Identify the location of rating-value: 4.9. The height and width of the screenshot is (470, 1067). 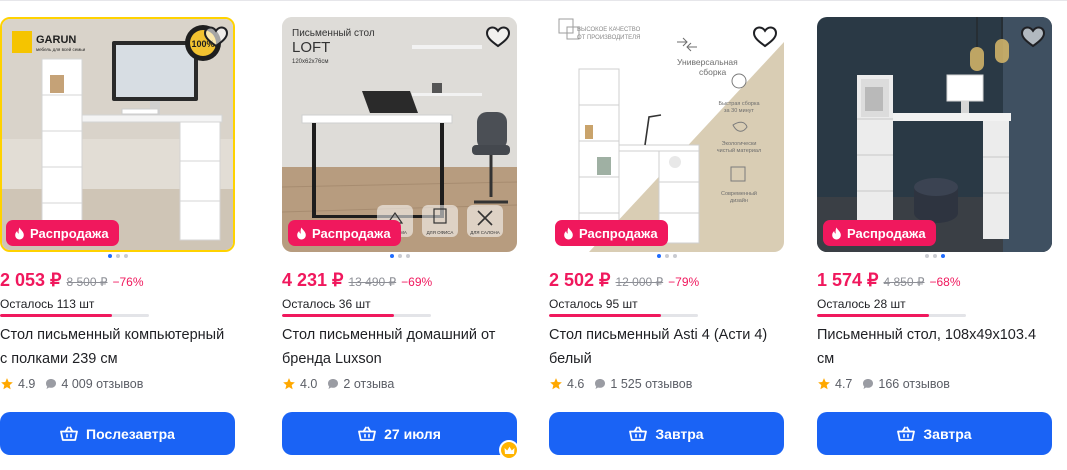
(27, 384).